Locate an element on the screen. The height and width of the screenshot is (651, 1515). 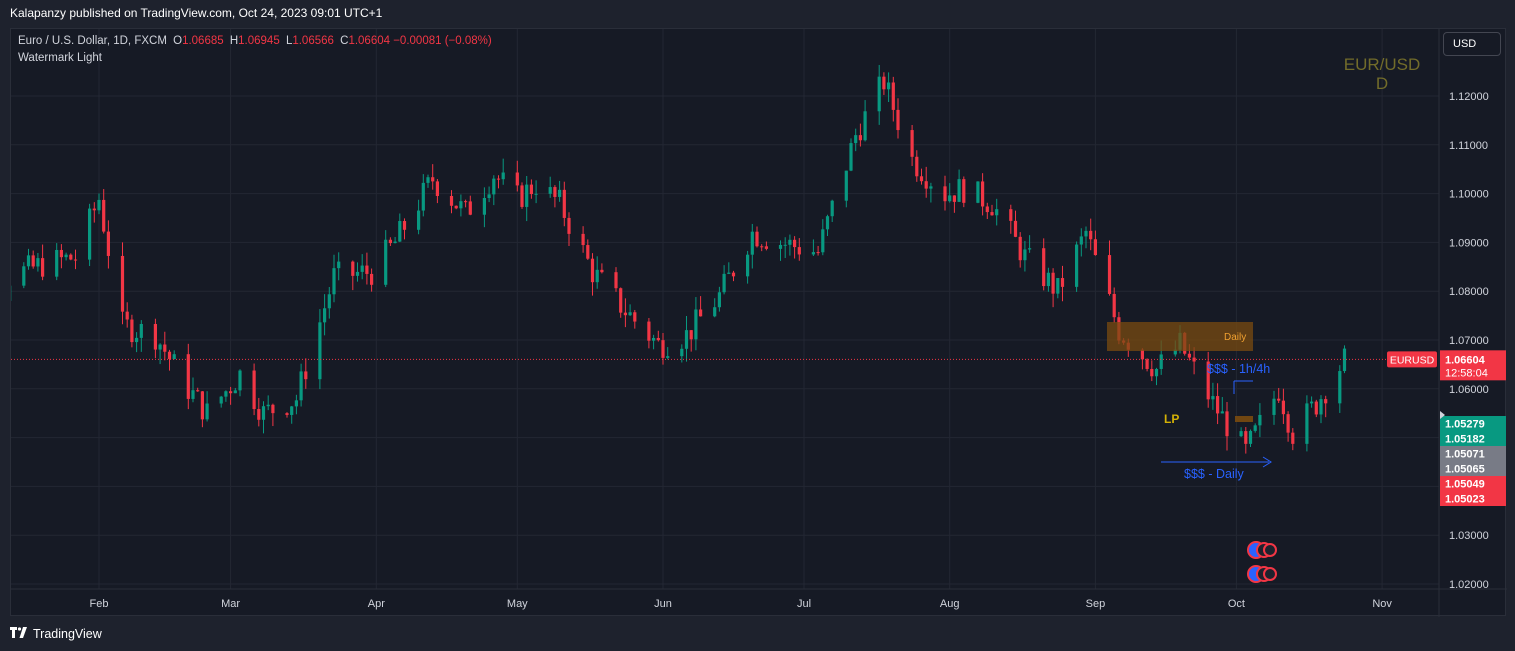
price-tick-label: 1.11000 is located at coordinates (1468, 146).